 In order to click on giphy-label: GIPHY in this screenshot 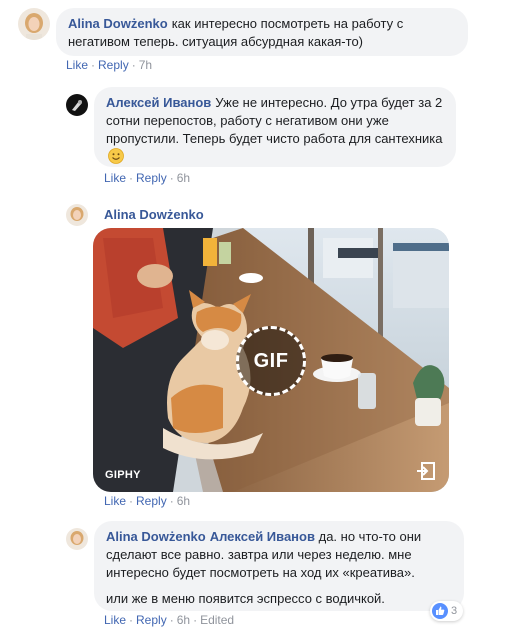, I will do `click(123, 475)`.